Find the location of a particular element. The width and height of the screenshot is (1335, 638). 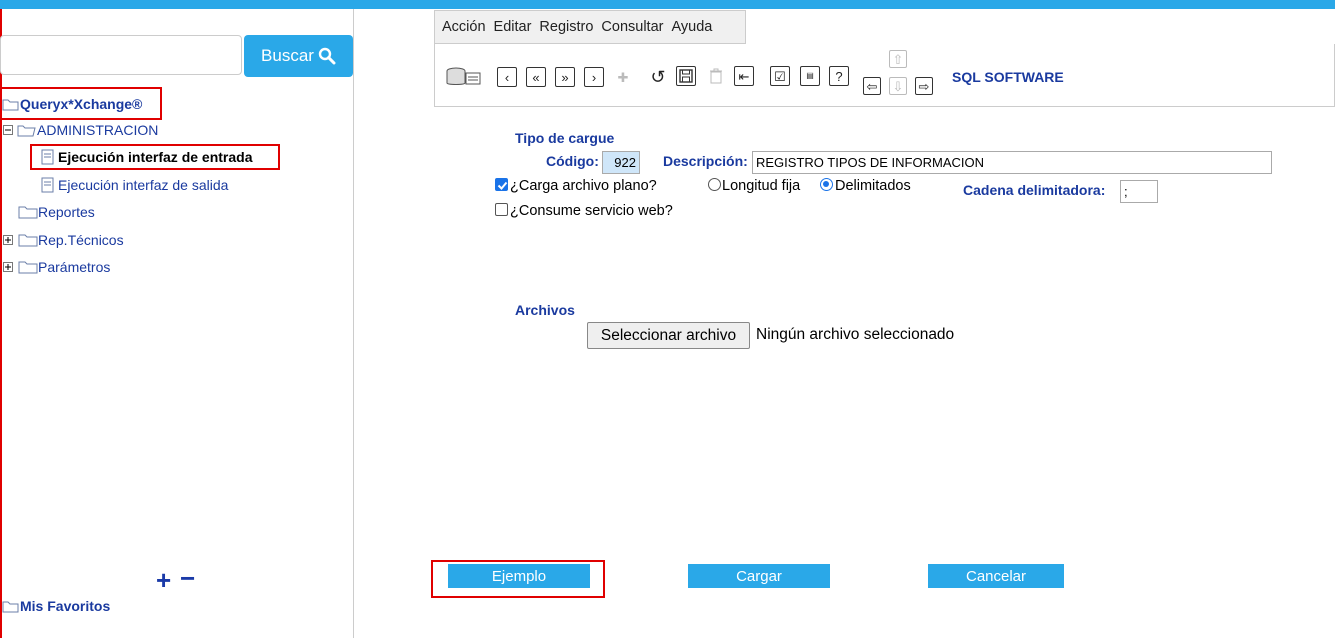

tree-item-reportes: Reportes is located at coordinates (56, 212).